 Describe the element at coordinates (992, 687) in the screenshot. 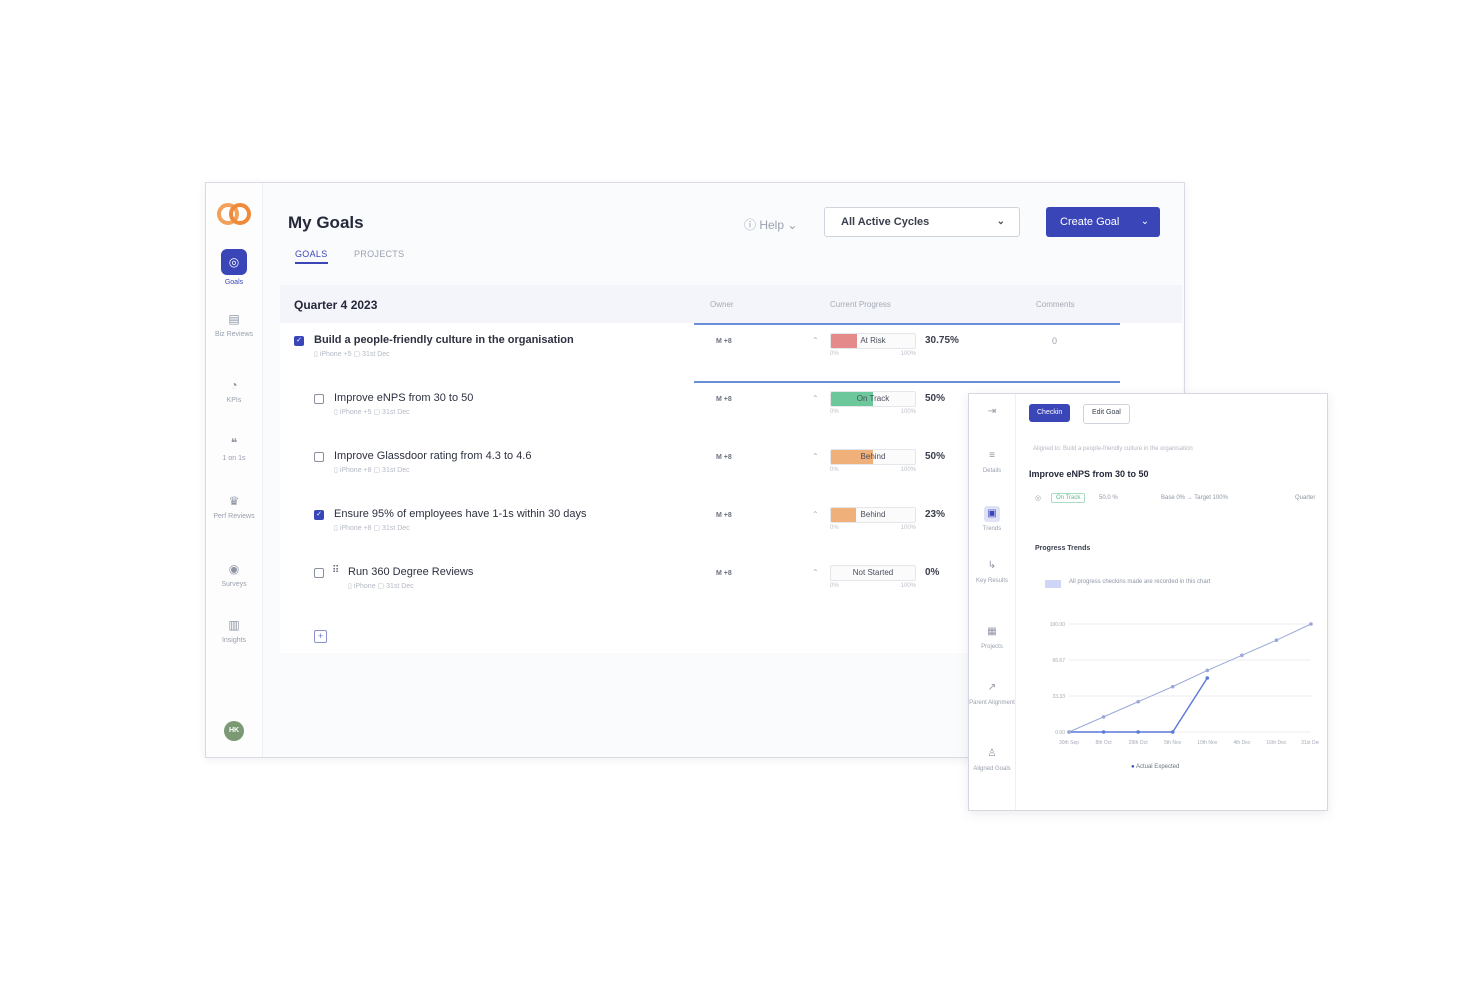

I see `arrow-up-right-icon: ↗` at that location.